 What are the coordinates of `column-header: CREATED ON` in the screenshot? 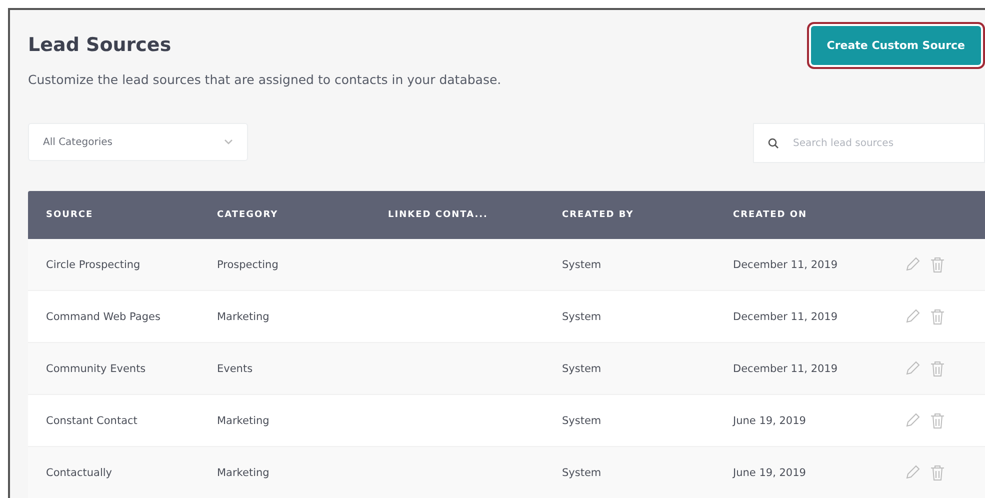 It's located at (859, 215).